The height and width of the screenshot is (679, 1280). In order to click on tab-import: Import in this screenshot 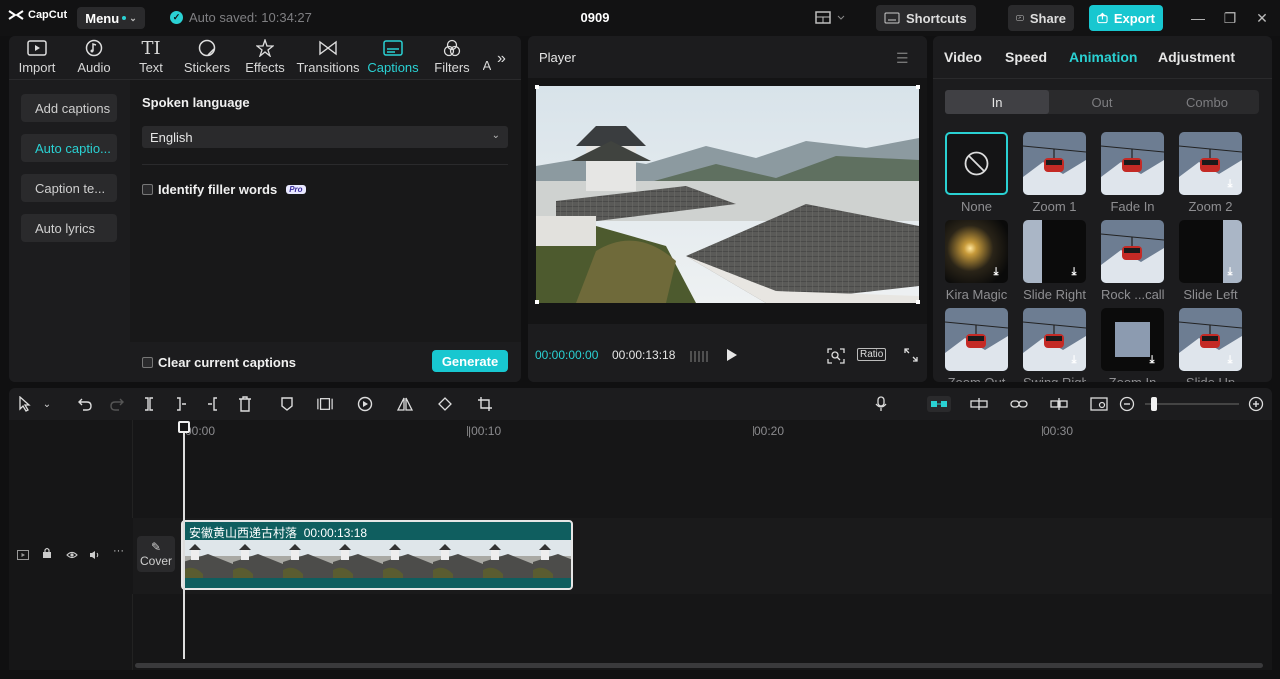, I will do `click(37, 58)`.